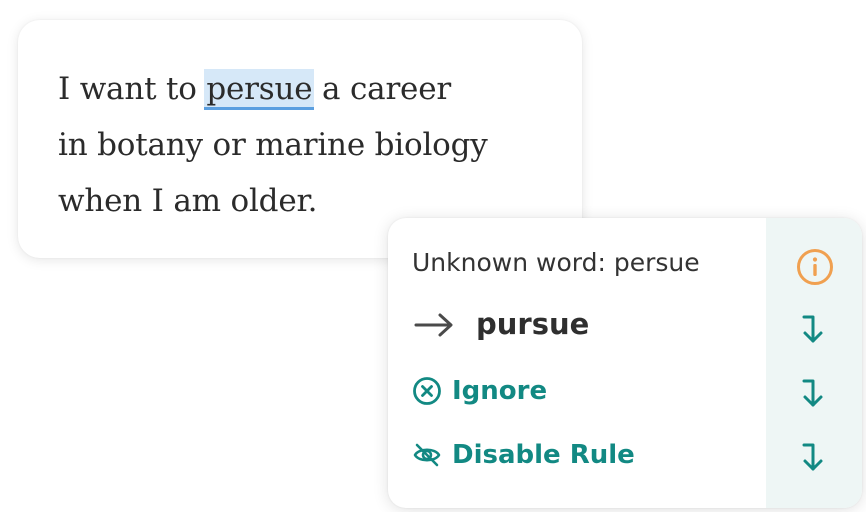  I want to click on text-segment: I want to, so click(132, 89).